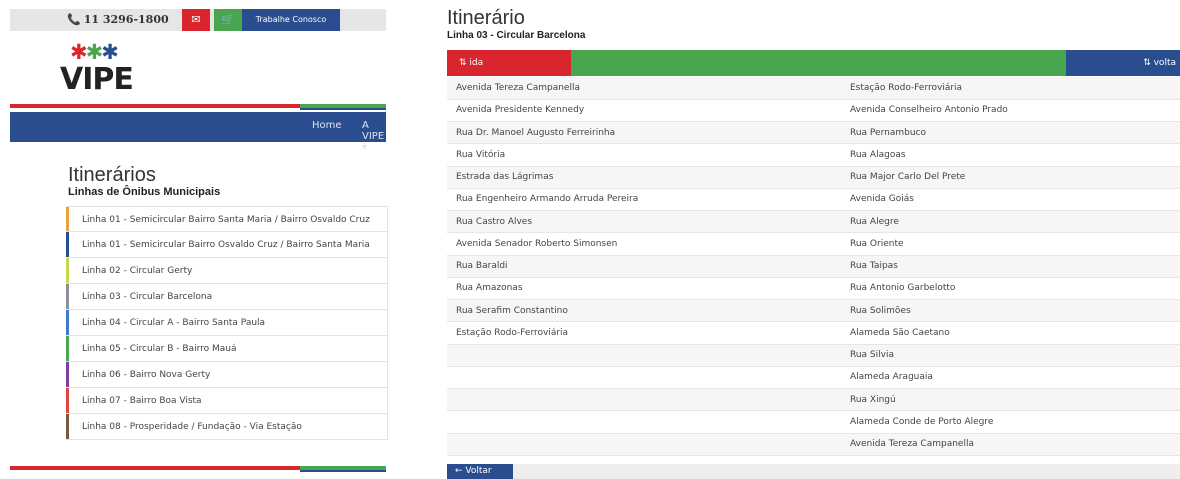 The image size is (1180, 479). What do you see at coordinates (1011, 244) in the screenshot?
I see `volta-street-cell: Rua Oriente` at bounding box center [1011, 244].